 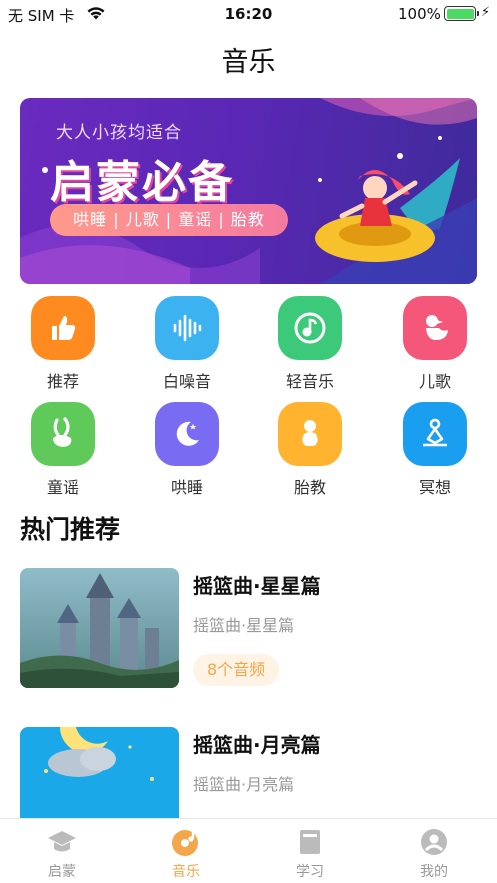 What do you see at coordinates (248, 14) in the screenshot?
I see `status-bar: 无 SIM 卡 16:20 100% ⚡` at bounding box center [248, 14].